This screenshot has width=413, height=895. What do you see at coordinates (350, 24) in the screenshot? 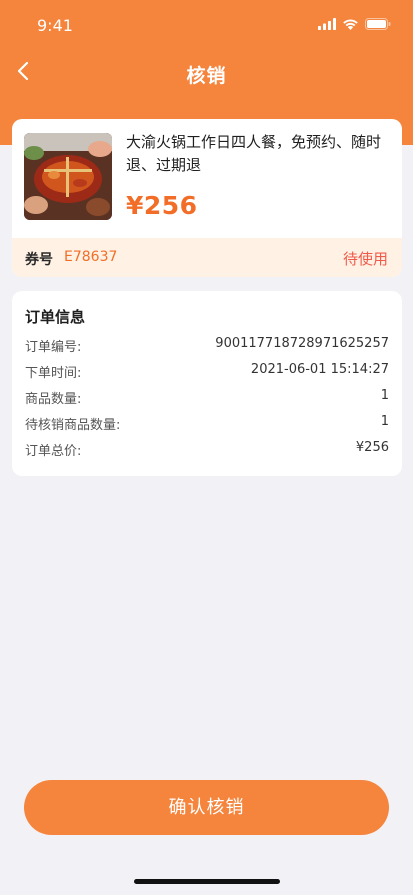
I see `wifi-icon` at bounding box center [350, 24].